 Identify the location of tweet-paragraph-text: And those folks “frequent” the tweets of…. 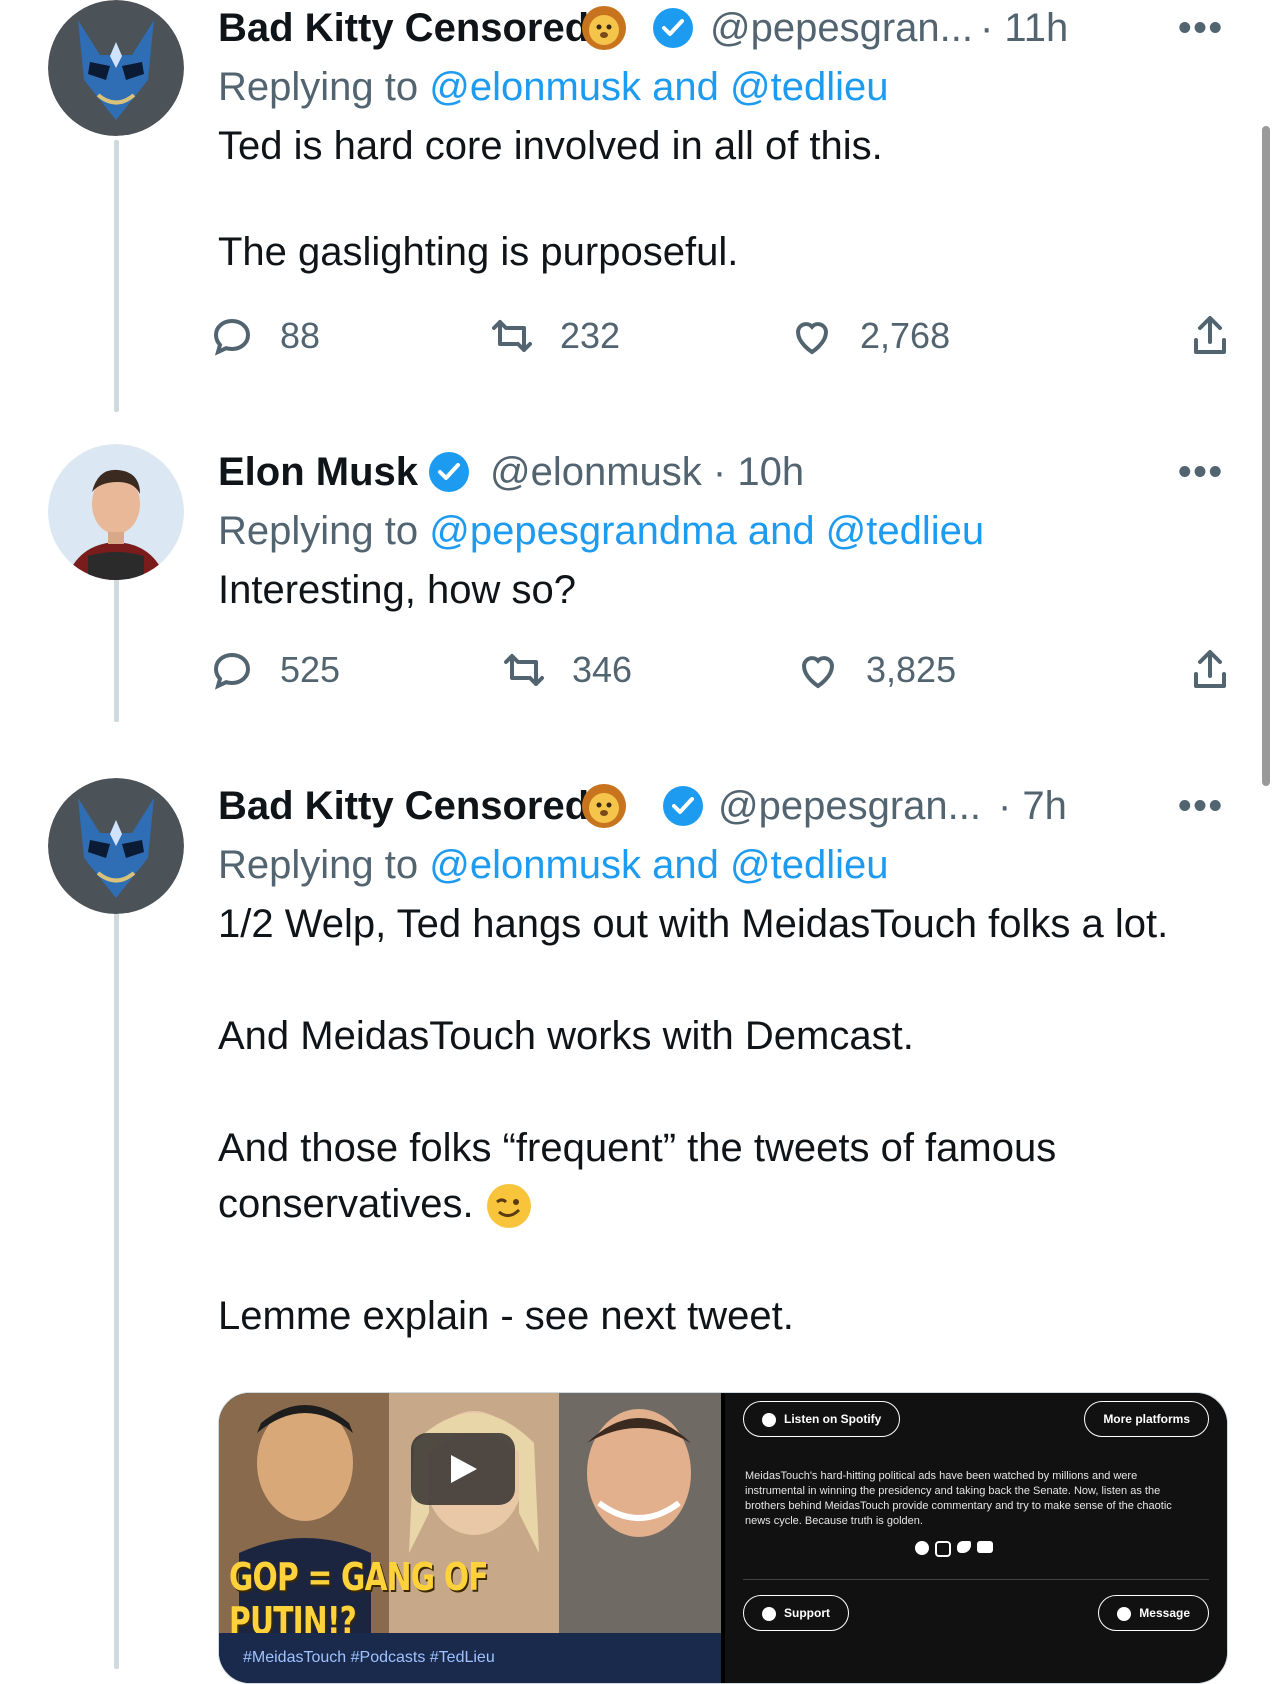
(637, 1176).